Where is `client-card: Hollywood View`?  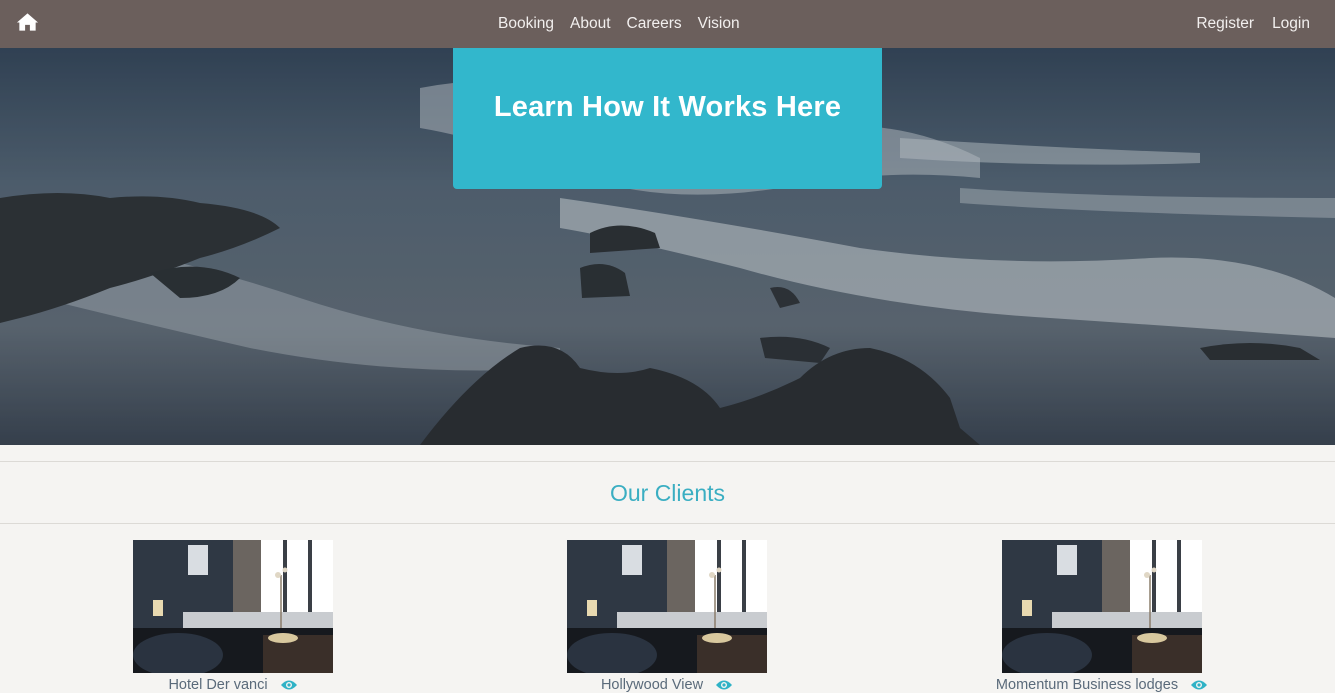 client-card: Hollywood View is located at coordinates (667, 616).